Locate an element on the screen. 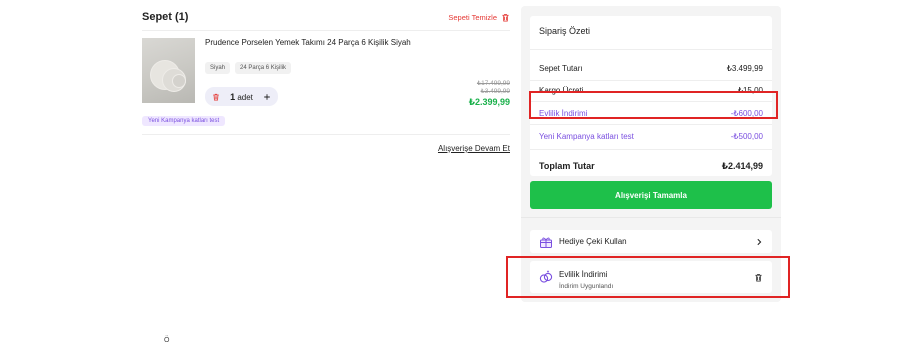  summary-row-subtotal: Sepet Tutarı ₺3.499,99 is located at coordinates (651, 68).